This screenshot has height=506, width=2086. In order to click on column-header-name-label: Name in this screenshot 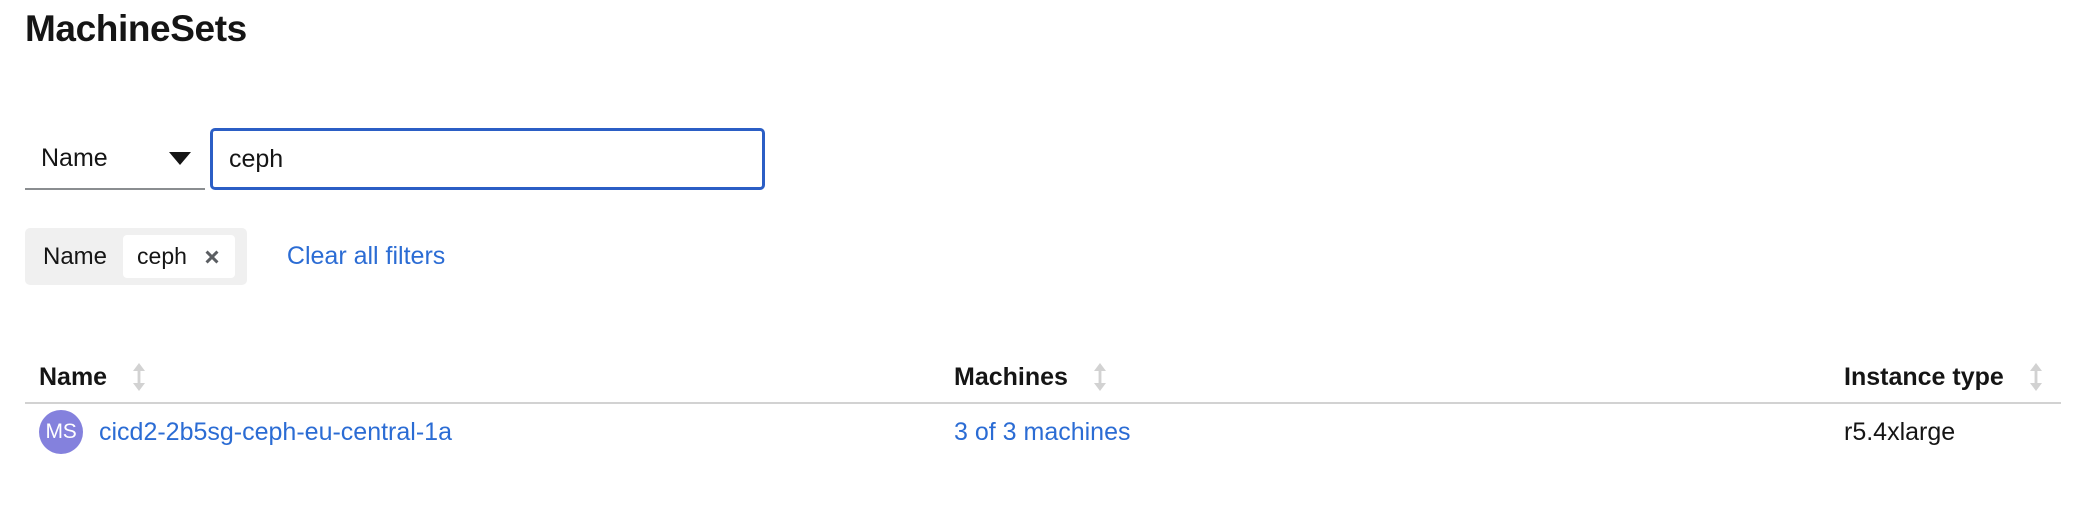, I will do `click(73, 376)`.